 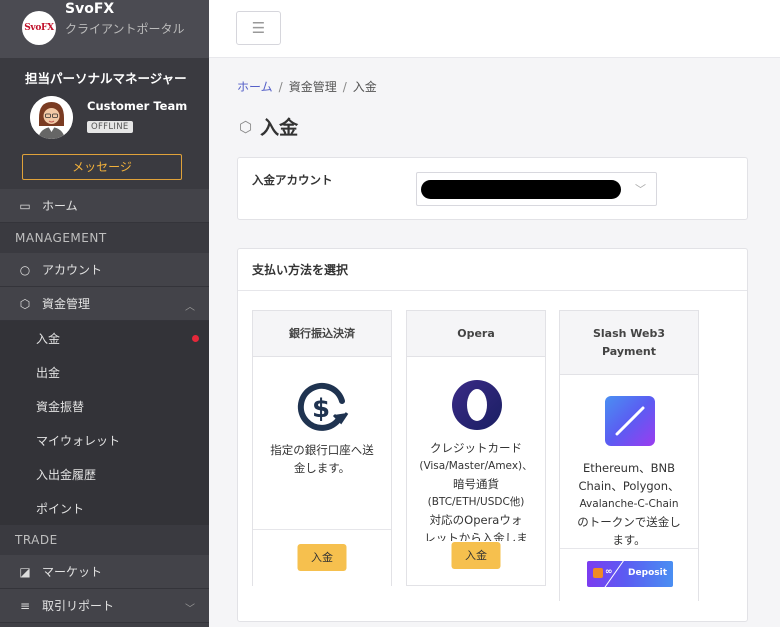 I want to click on brand-subtitle: クライアントポータル, so click(x=125, y=29).